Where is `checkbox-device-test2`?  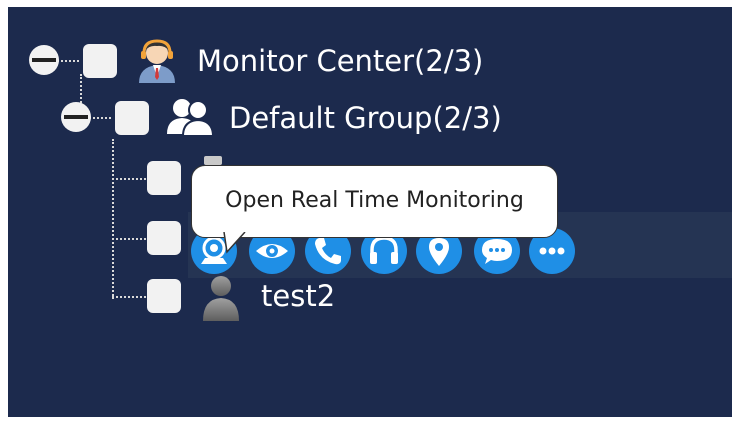
checkbox-device-test2 is located at coordinates (164, 296).